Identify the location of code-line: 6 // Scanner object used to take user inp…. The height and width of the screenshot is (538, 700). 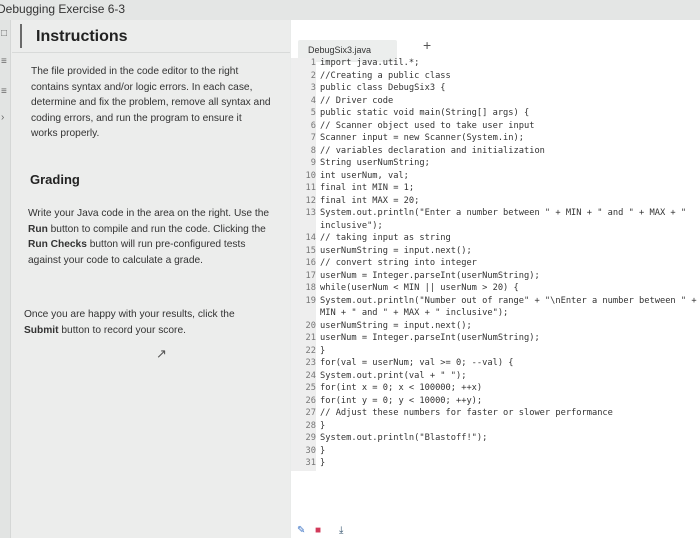
(495, 126).